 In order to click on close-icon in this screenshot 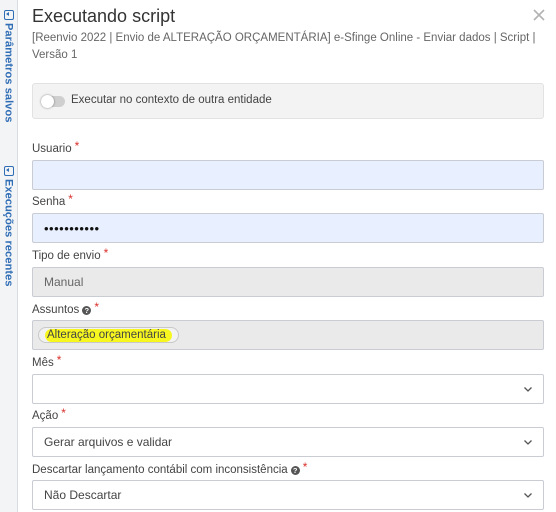, I will do `click(539, 15)`.